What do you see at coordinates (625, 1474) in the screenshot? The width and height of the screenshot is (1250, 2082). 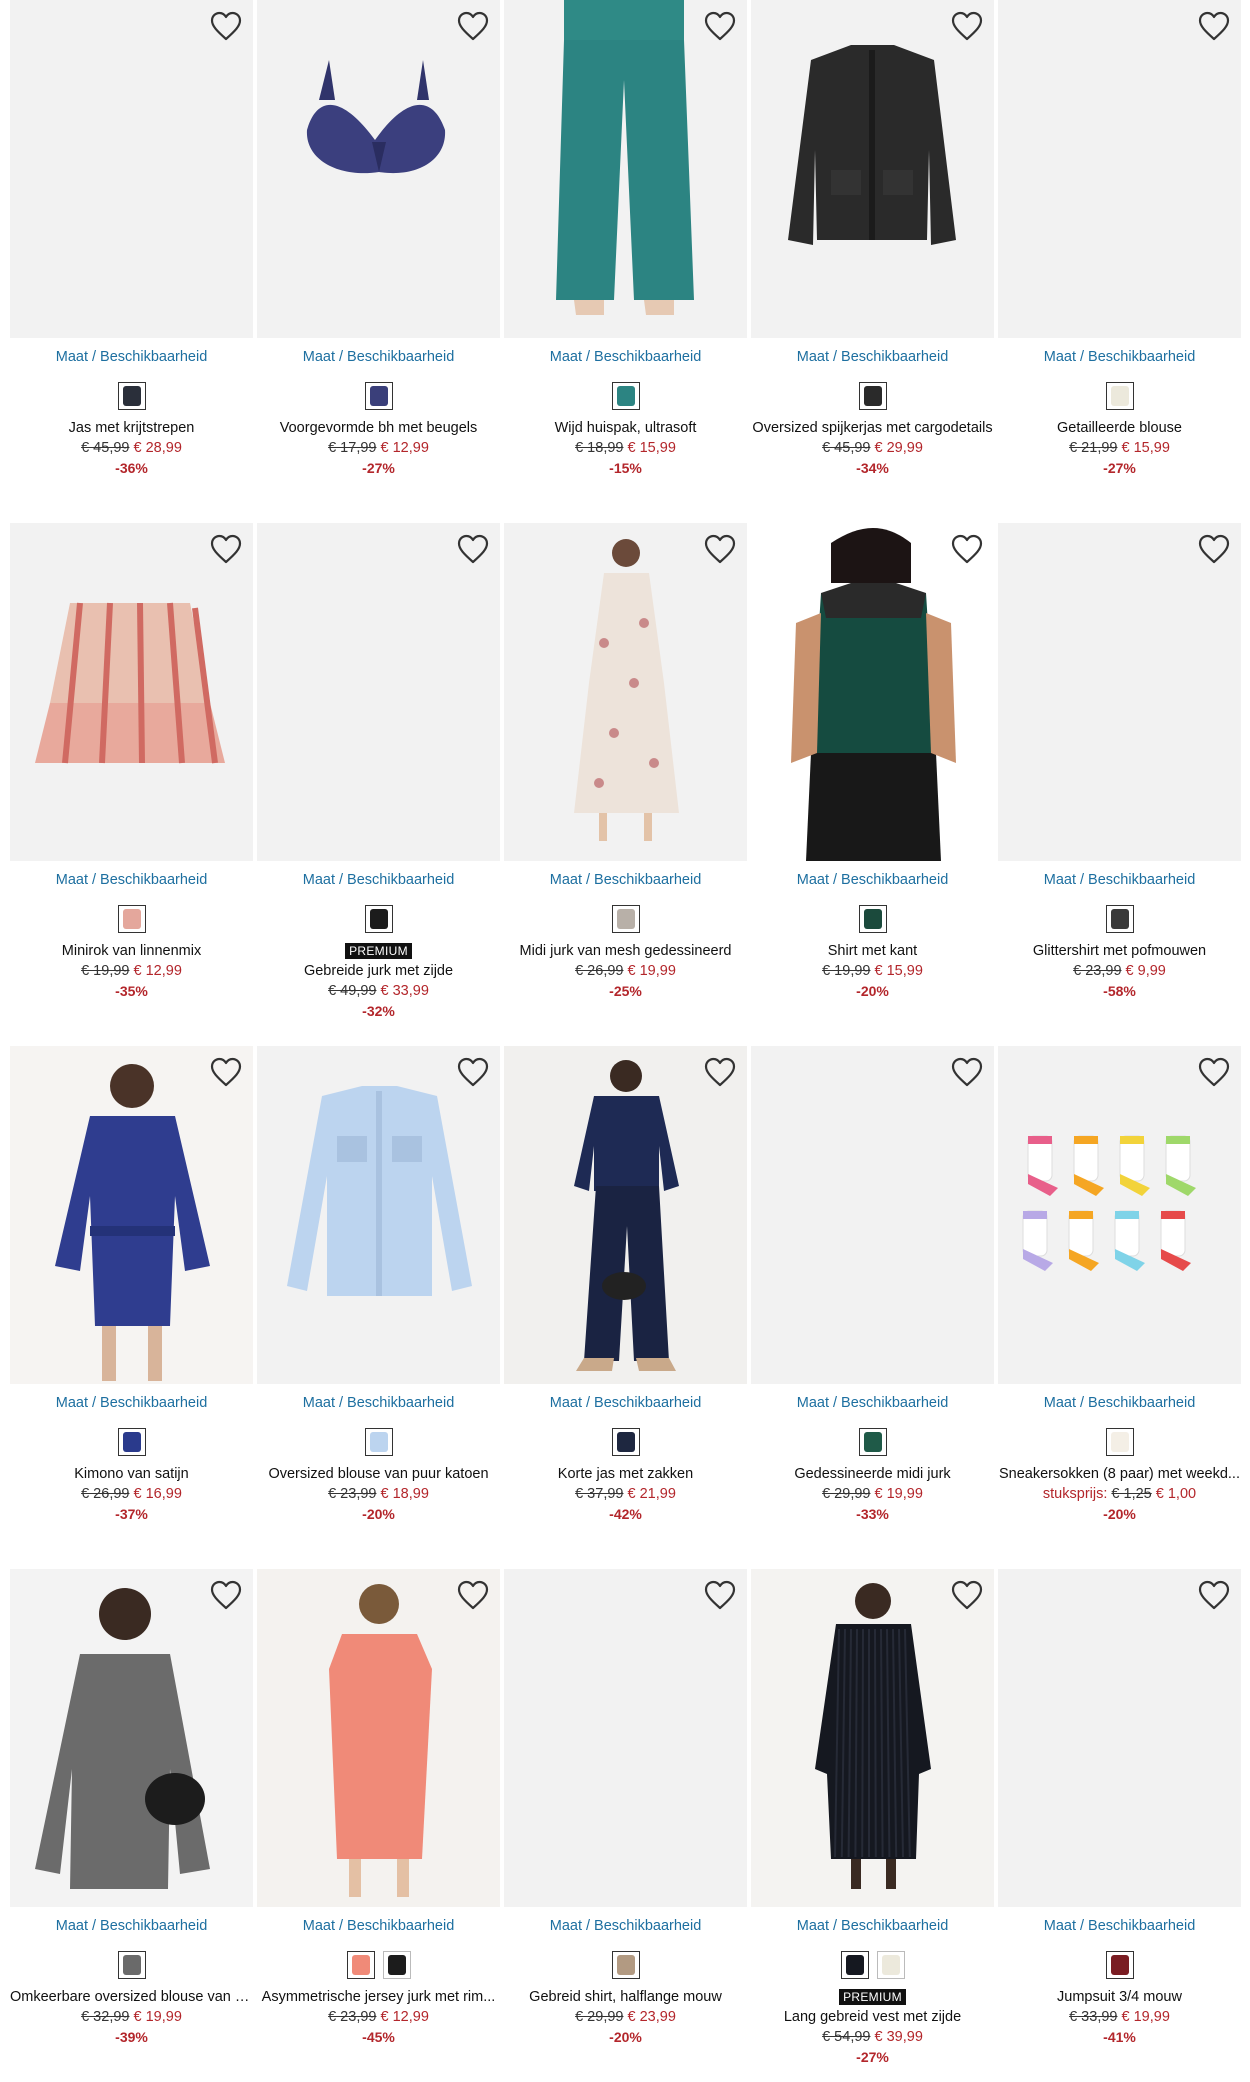 I see `product-name: Korte jas met zakken` at bounding box center [625, 1474].